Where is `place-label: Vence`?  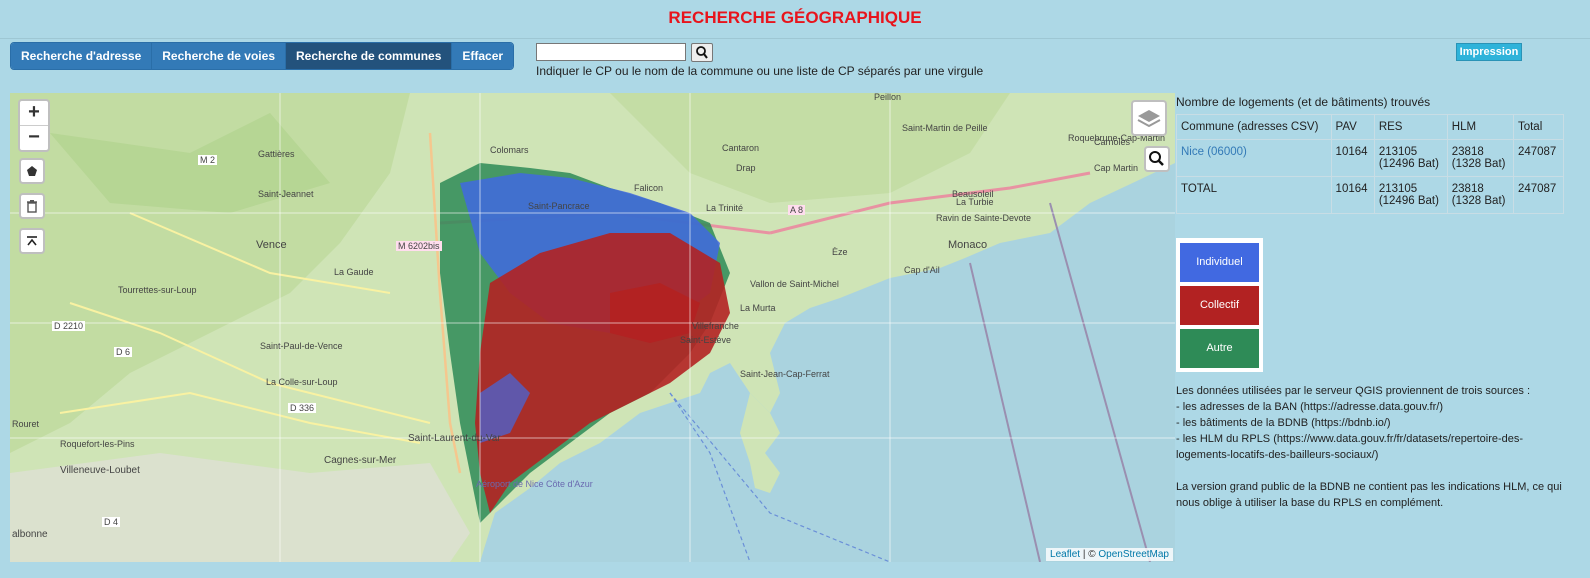
place-label: Vence is located at coordinates (271, 245).